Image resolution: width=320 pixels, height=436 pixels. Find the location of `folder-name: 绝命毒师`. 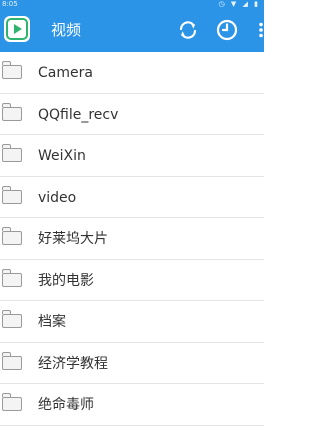

folder-name: 绝命毒师 is located at coordinates (66, 405).